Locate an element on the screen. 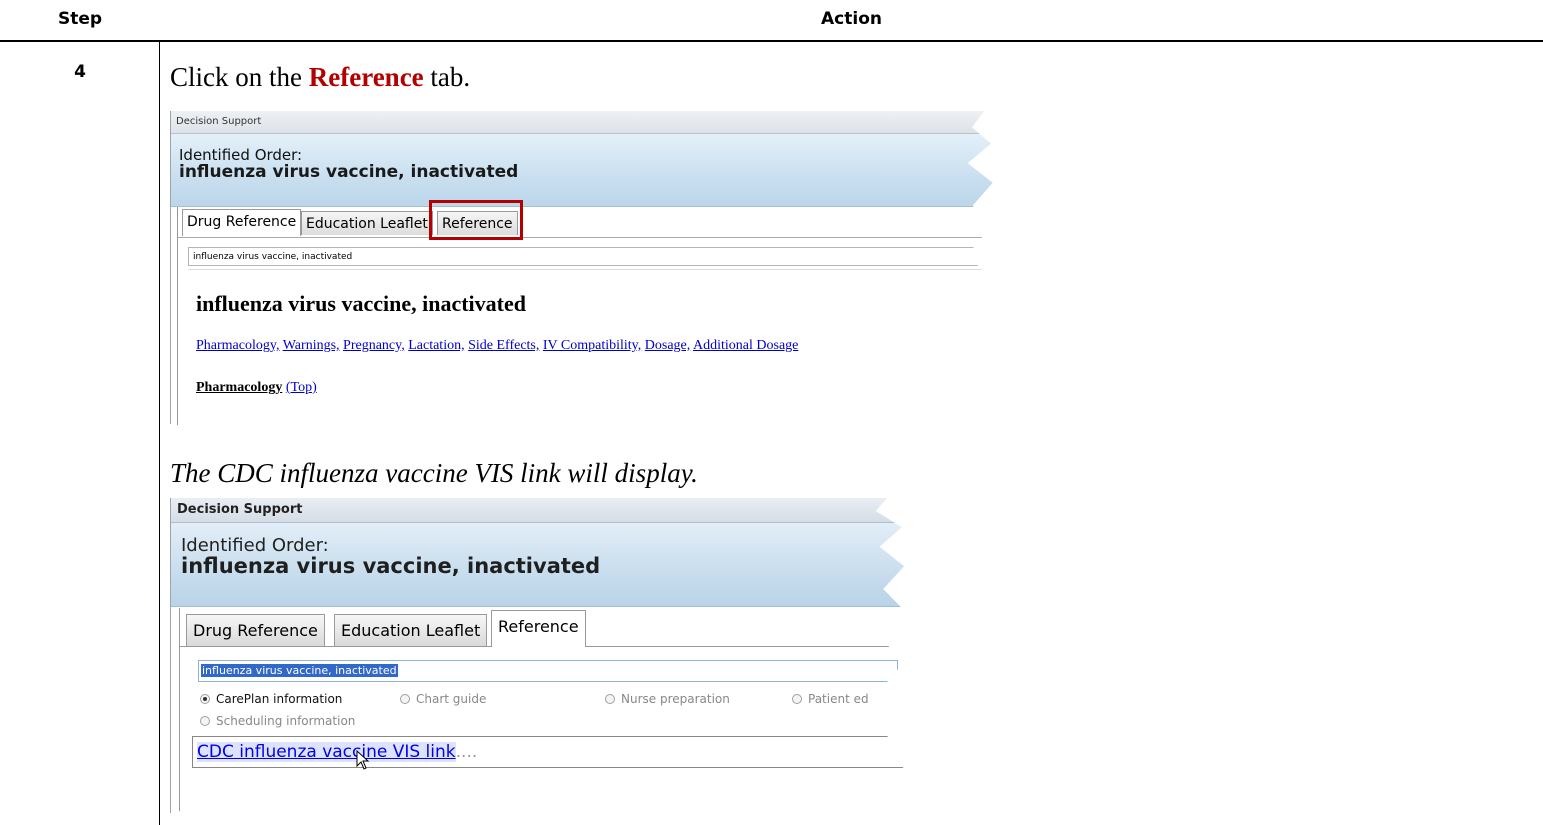 The height and width of the screenshot is (825, 1543). action-column-header: Action is located at coordinates (851, 18).